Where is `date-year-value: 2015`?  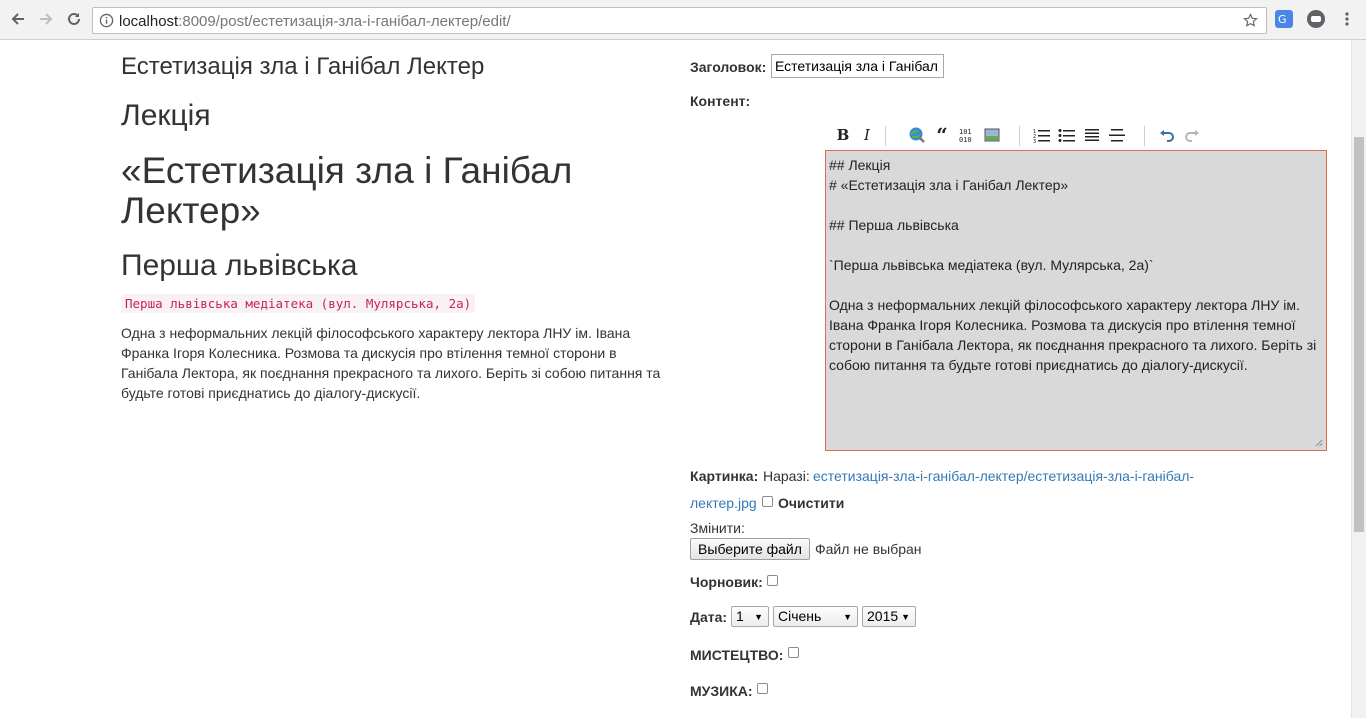
date-year-value: 2015 is located at coordinates (883, 616).